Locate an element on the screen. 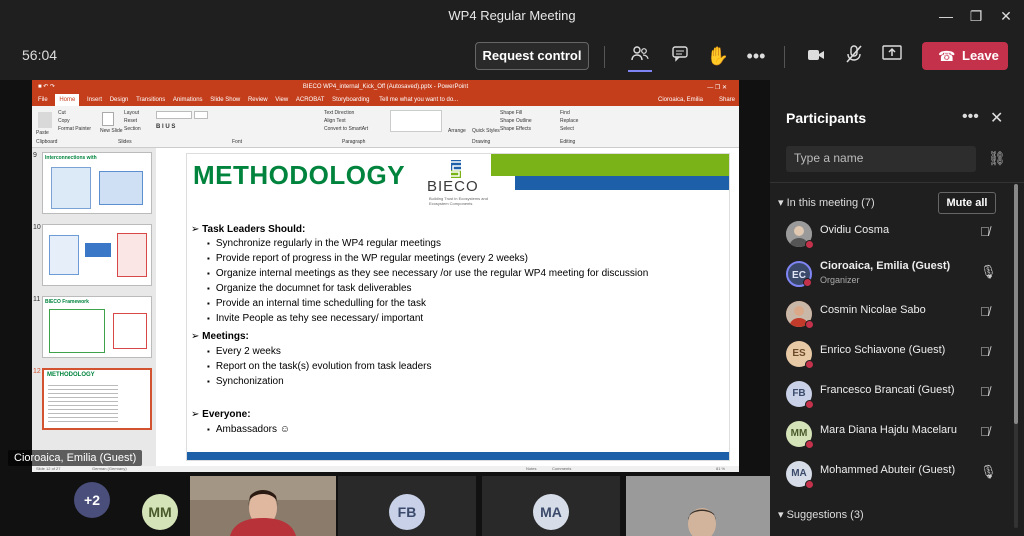 This screenshot has height=536, width=1024. select-button: Select is located at coordinates (567, 129).